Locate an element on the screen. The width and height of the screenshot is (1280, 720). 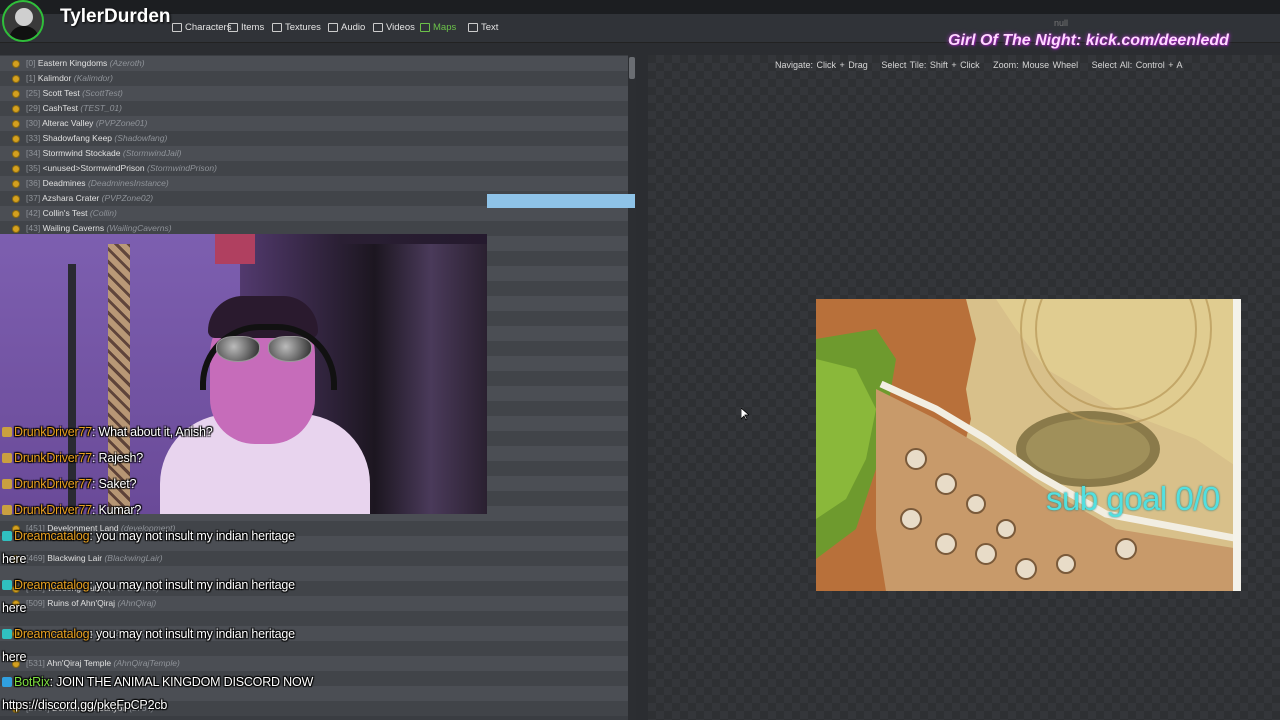
map-directory: (TEST_01) is located at coordinates (101, 108).